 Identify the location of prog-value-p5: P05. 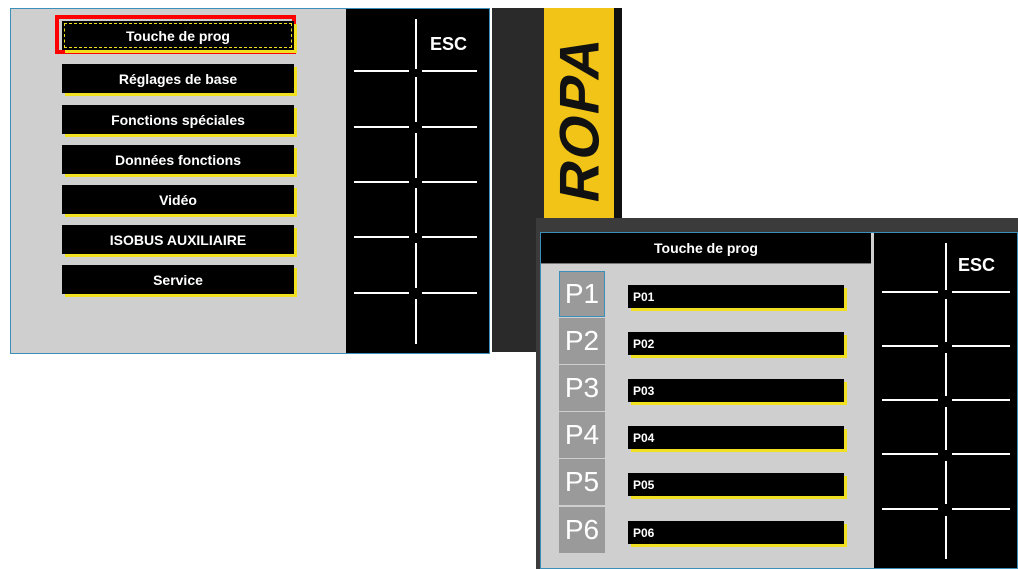
(736, 484).